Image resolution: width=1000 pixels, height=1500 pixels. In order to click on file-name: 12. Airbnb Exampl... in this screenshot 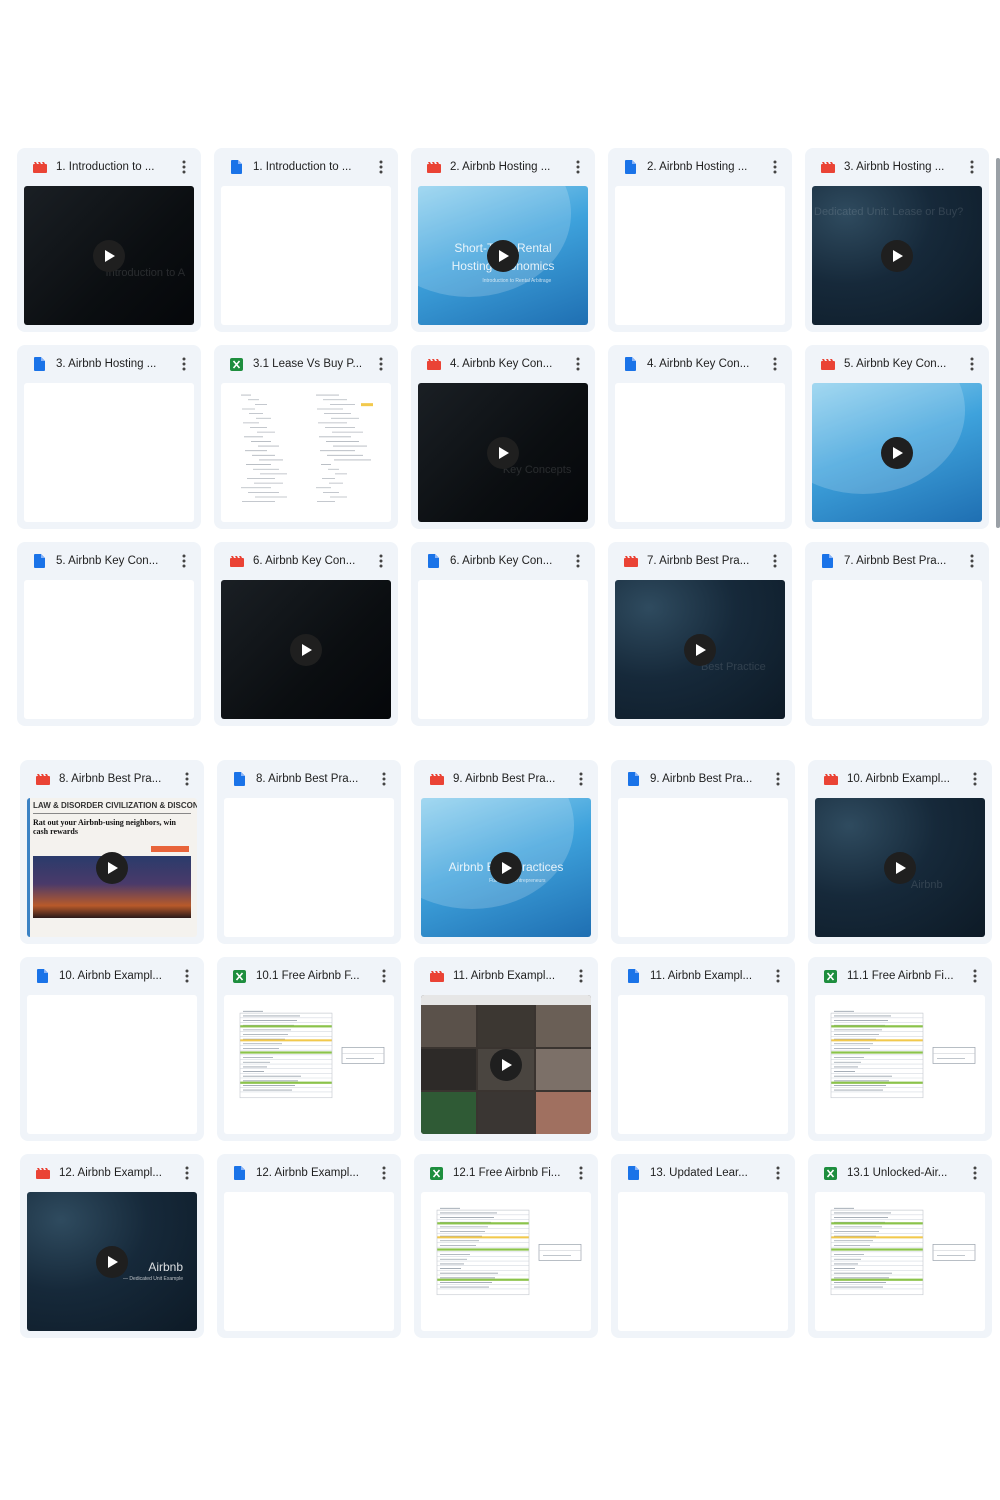, I will do `click(307, 1173)`.